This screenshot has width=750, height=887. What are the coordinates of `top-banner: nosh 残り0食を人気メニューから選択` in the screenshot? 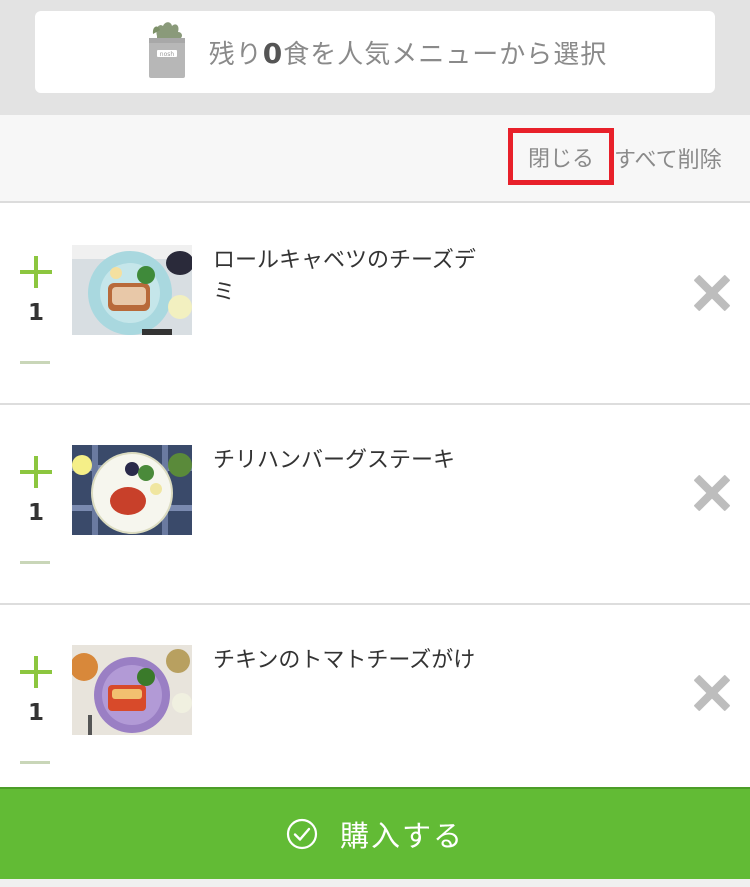 It's located at (375, 57).